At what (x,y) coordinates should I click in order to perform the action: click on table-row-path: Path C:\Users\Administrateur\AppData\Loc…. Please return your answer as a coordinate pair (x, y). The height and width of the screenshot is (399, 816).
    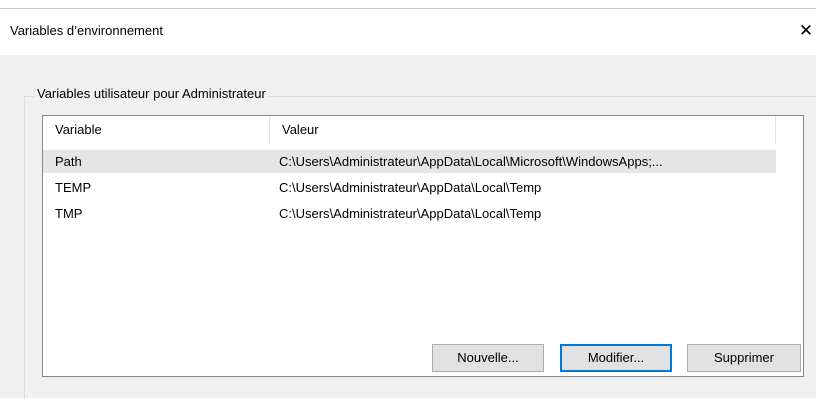
    Looking at the image, I should click on (409, 161).